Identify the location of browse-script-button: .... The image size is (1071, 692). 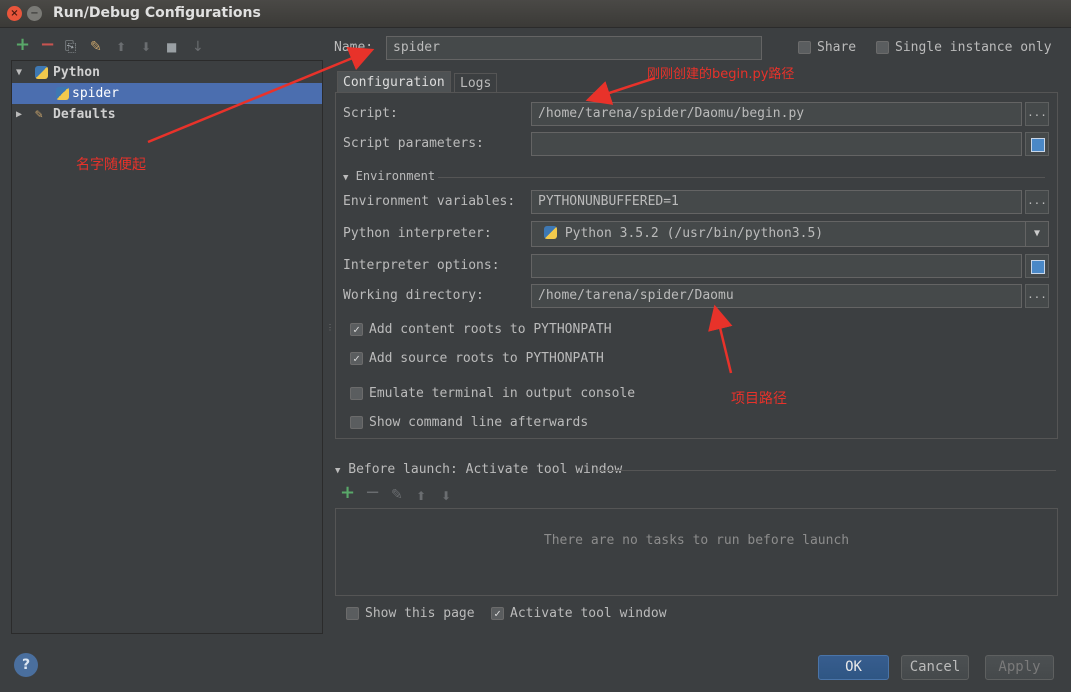
(1037, 114).